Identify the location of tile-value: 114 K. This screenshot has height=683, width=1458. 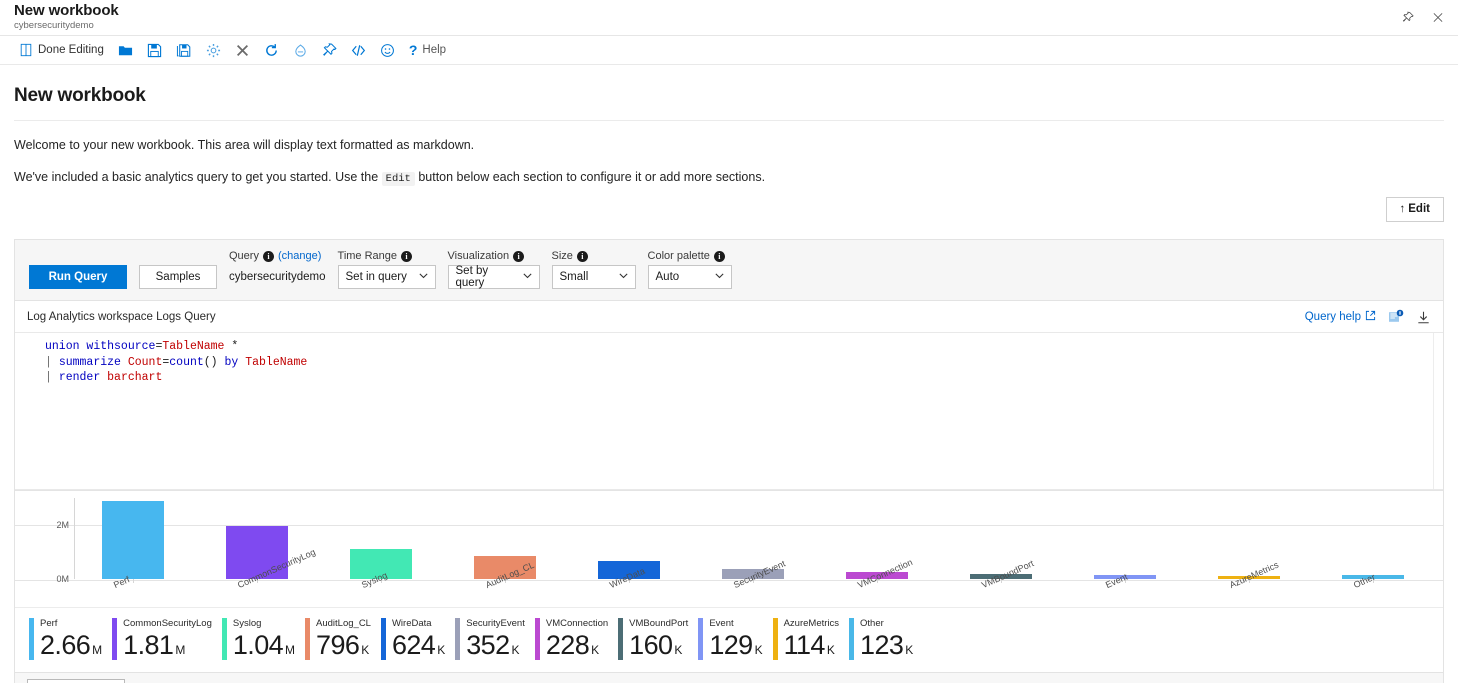
(811, 645).